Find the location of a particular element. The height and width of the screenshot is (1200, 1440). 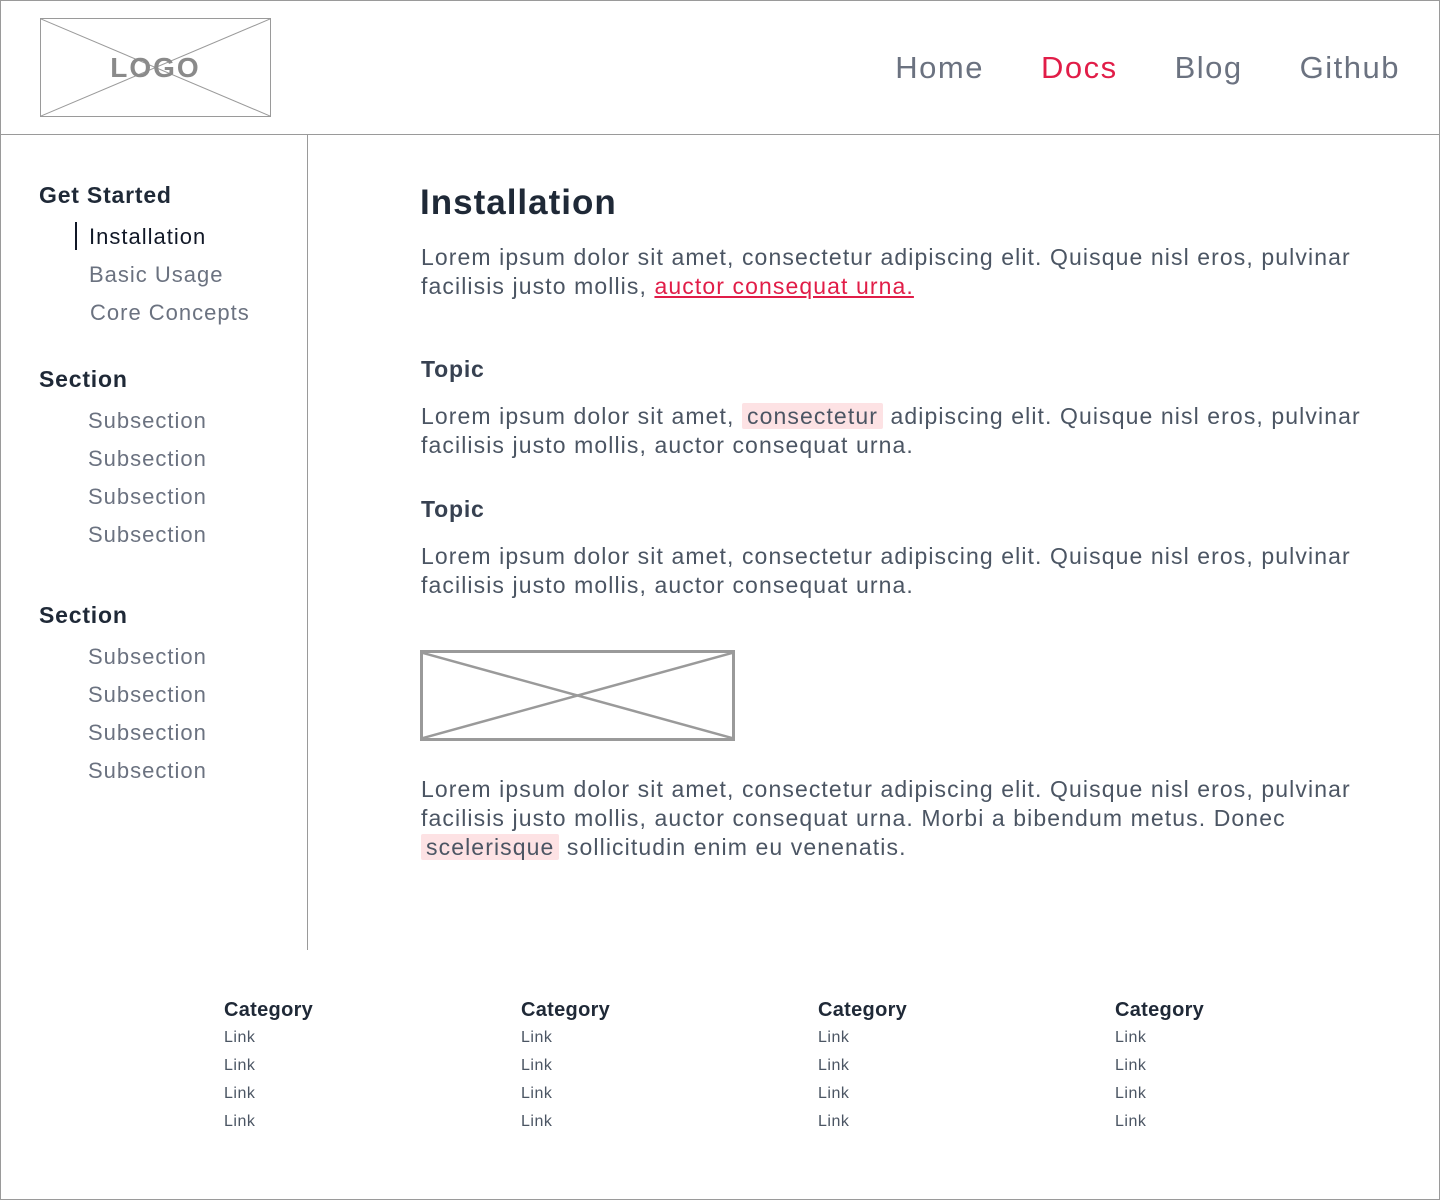

sidebar-heading: Get Started is located at coordinates (105, 195).